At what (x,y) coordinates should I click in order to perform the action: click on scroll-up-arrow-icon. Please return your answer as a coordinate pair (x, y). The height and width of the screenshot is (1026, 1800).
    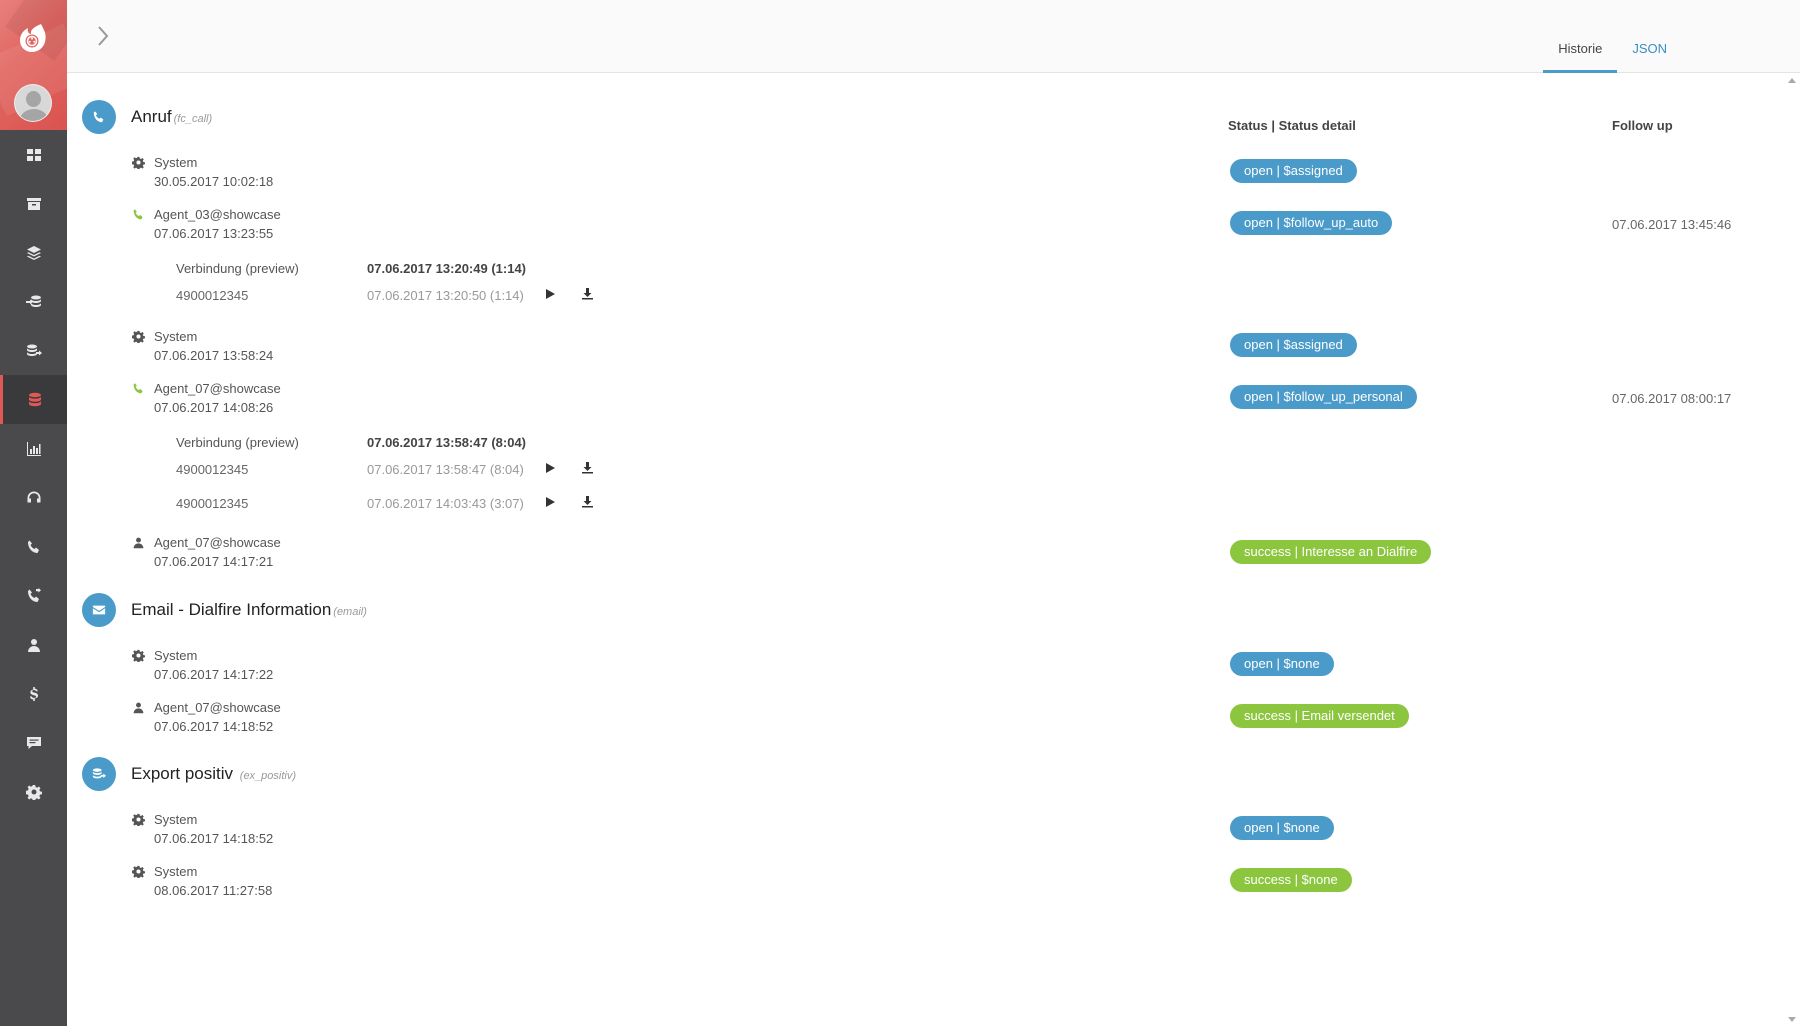
    Looking at the image, I should click on (1792, 80).